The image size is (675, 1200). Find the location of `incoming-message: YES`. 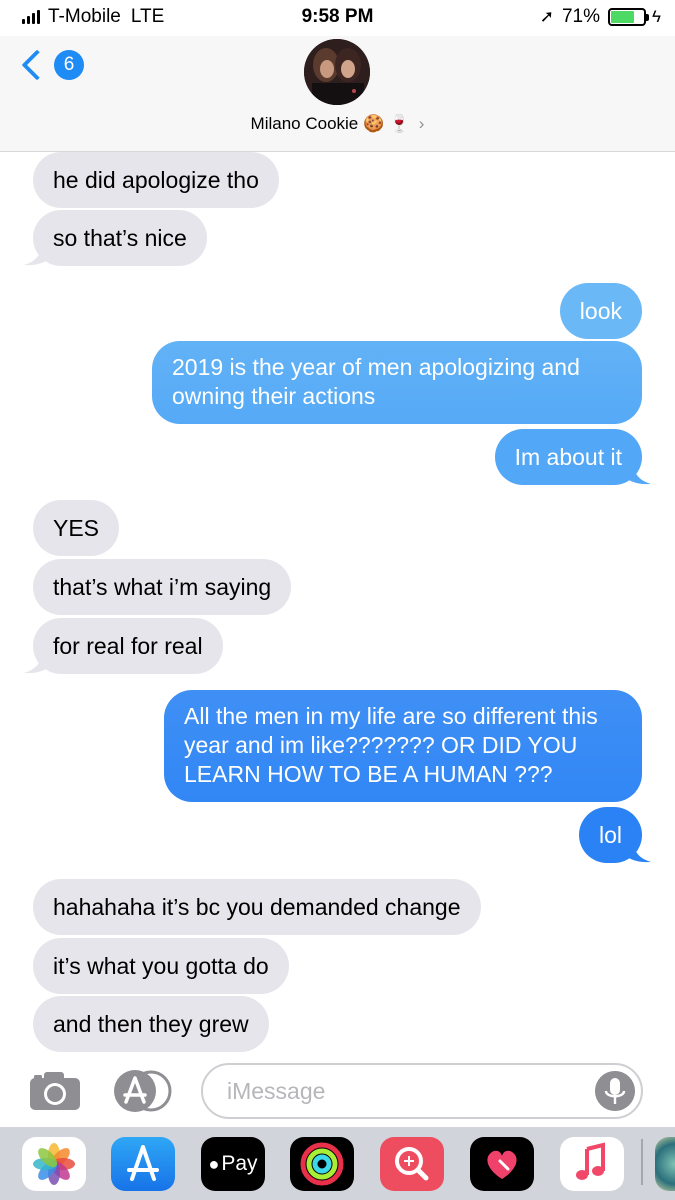

incoming-message: YES is located at coordinates (76, 528).